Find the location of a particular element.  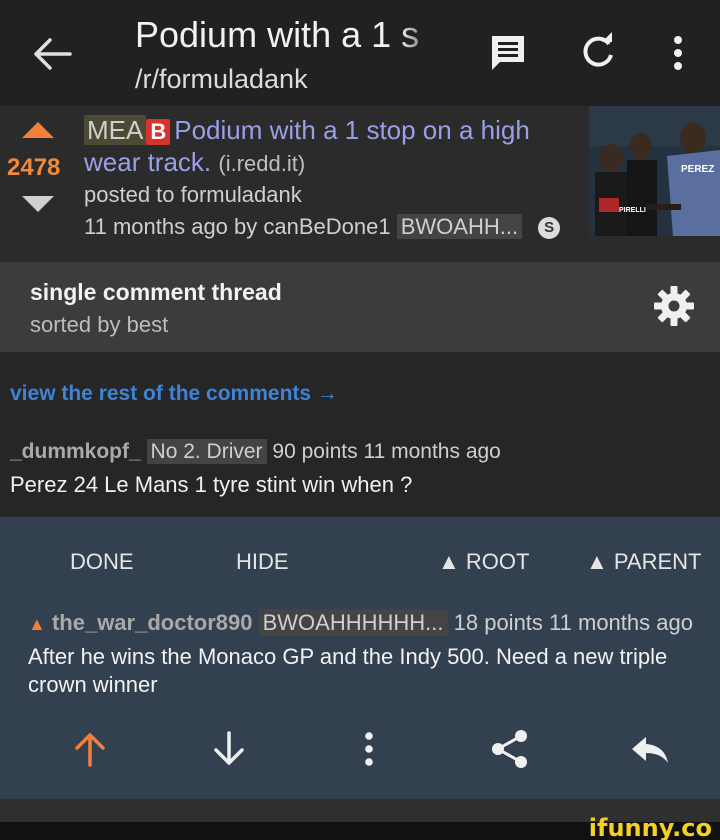

comment-author-flair: No 2. Driver is located at coordinates (206, 451).